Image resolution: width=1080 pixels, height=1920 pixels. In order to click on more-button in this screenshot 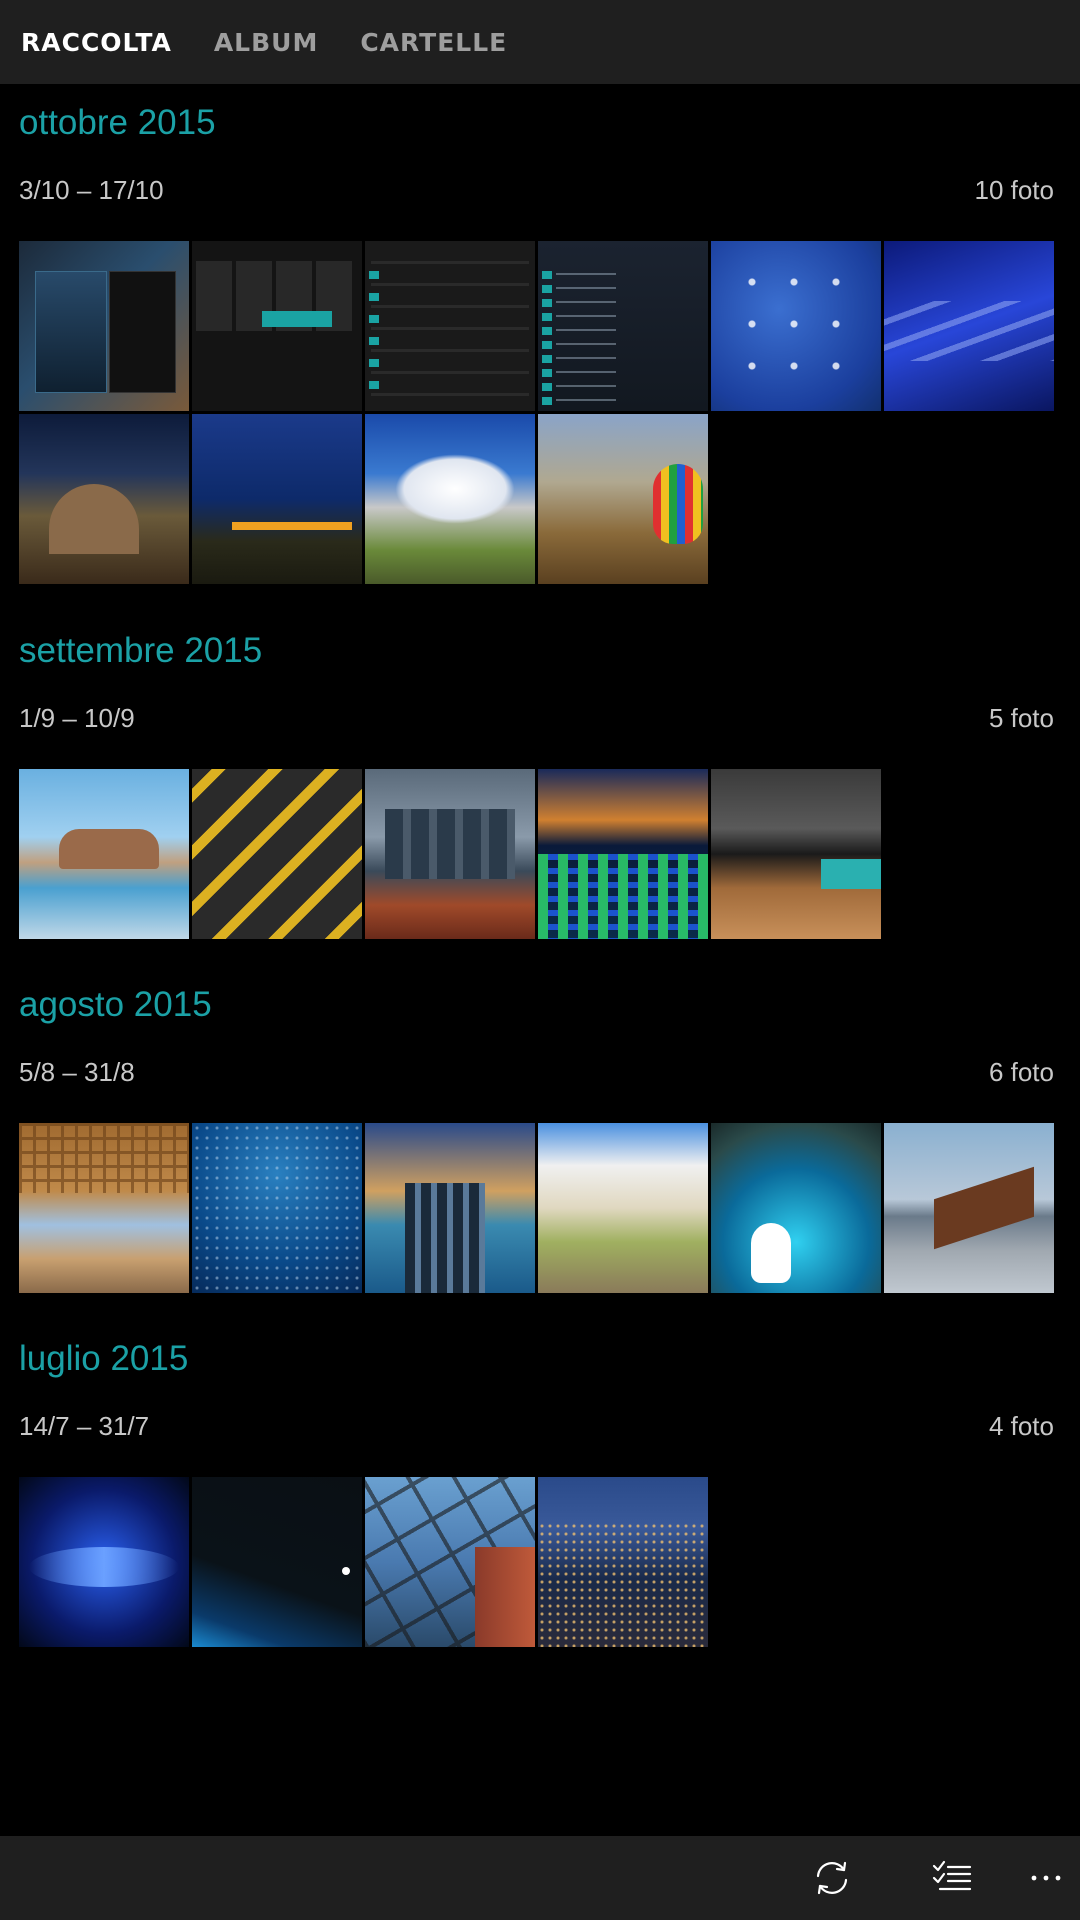, I will do `click(1046, 1878)`.